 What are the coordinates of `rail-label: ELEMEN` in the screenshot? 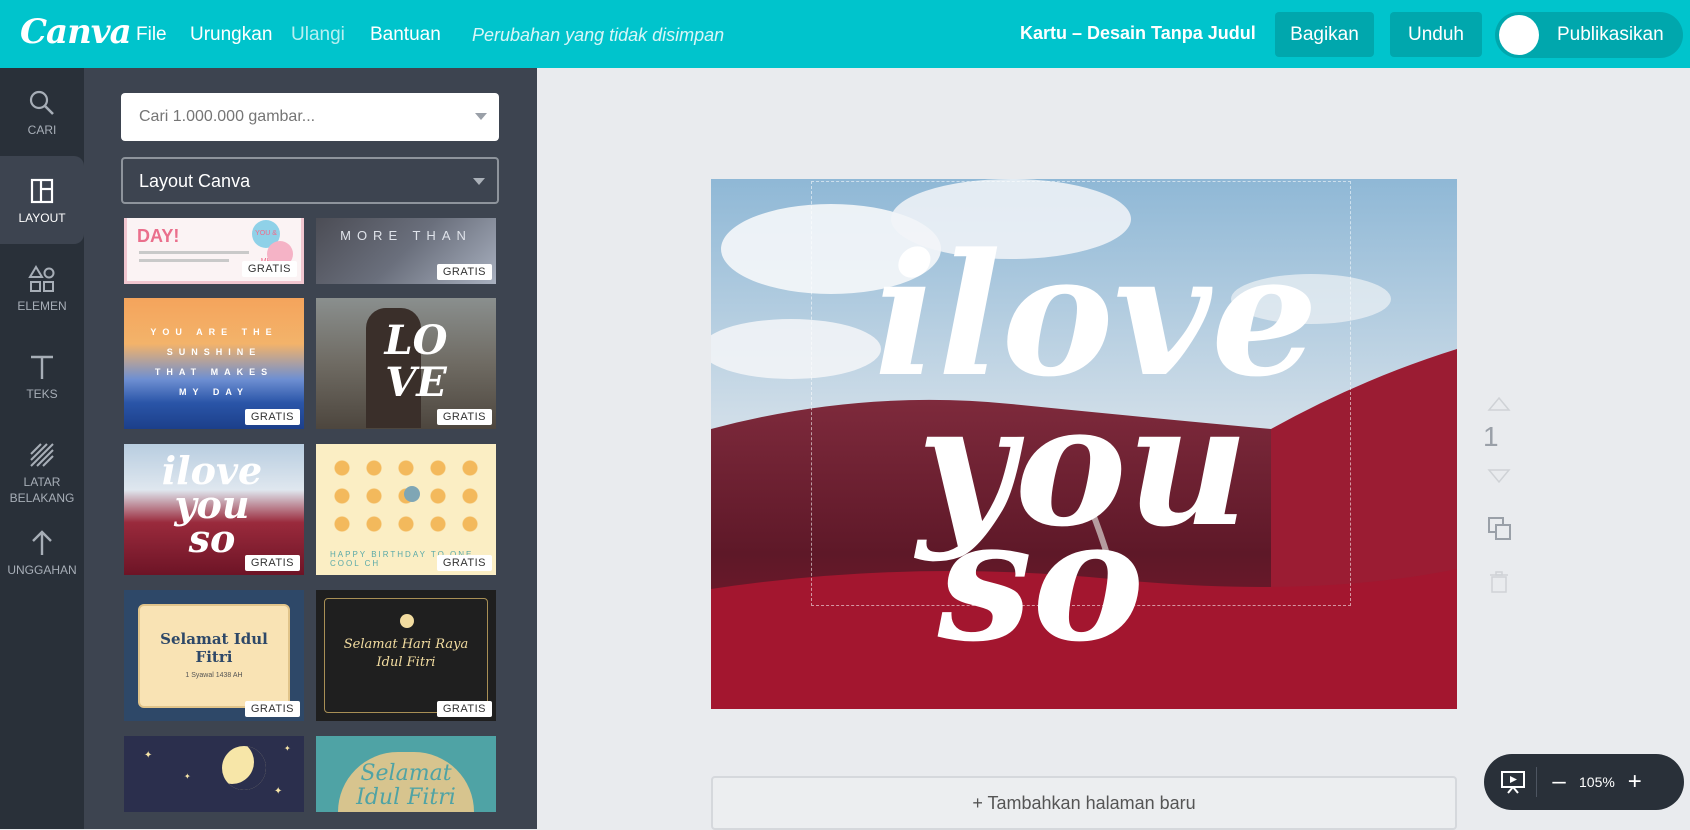 It's located at (42, 306).